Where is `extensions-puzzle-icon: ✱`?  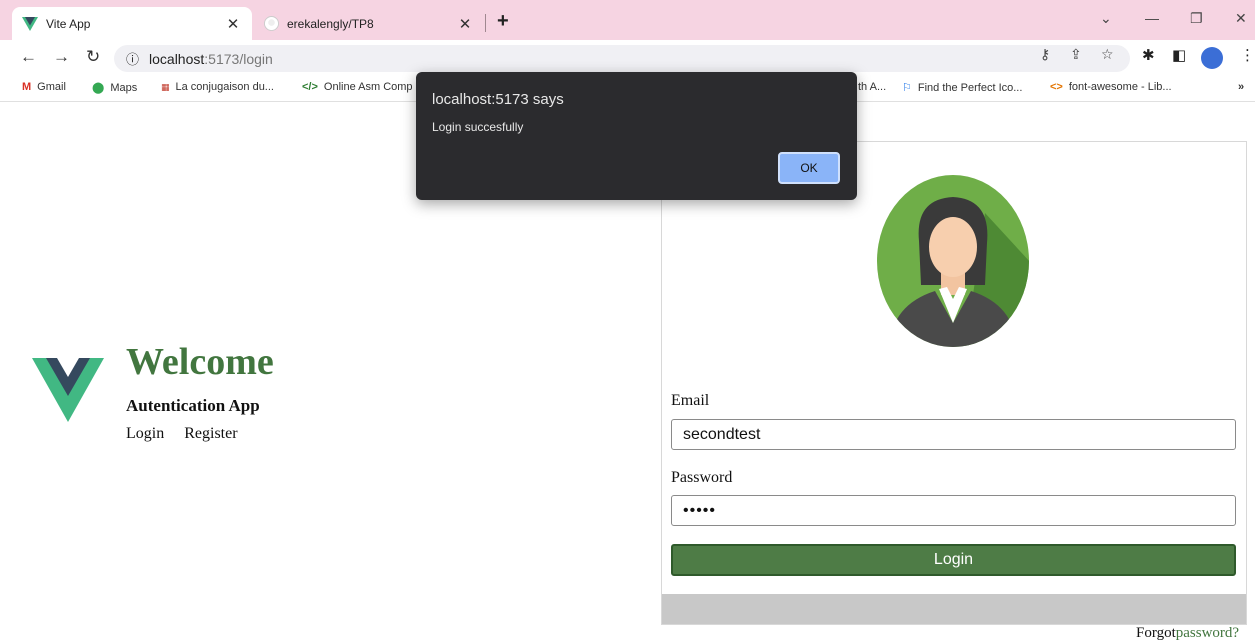 extensions-puzzle-icon: ✱ is located at coordinates (1148, 55).